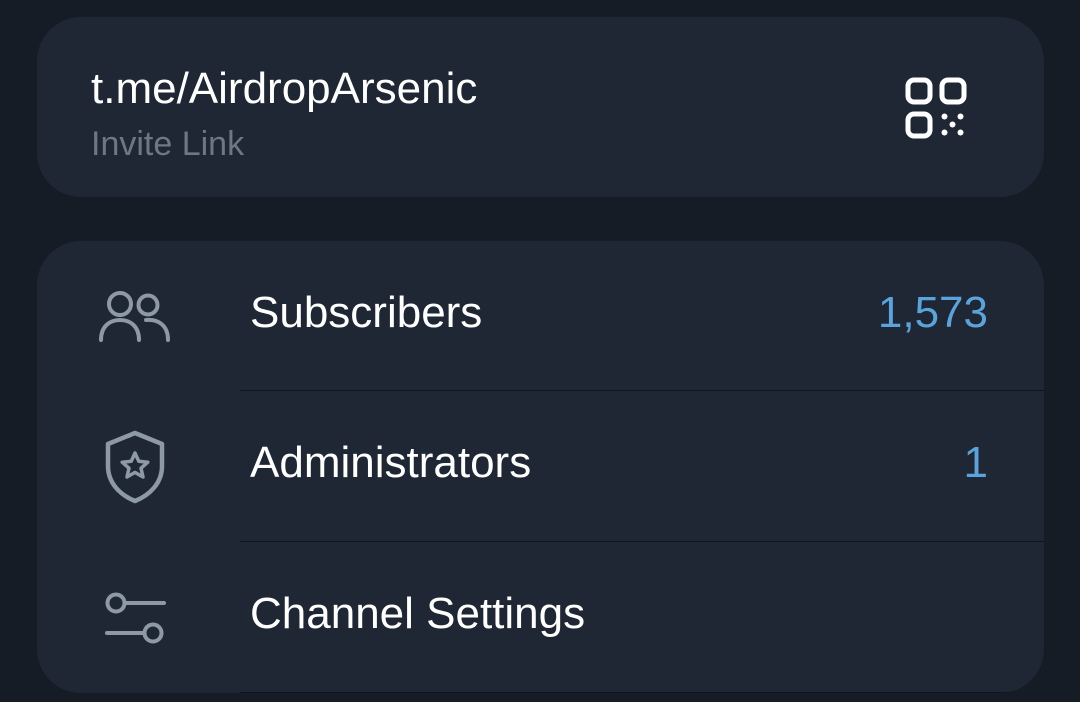  I want to click on subscribers-count: 1,573, so click(932, 312).